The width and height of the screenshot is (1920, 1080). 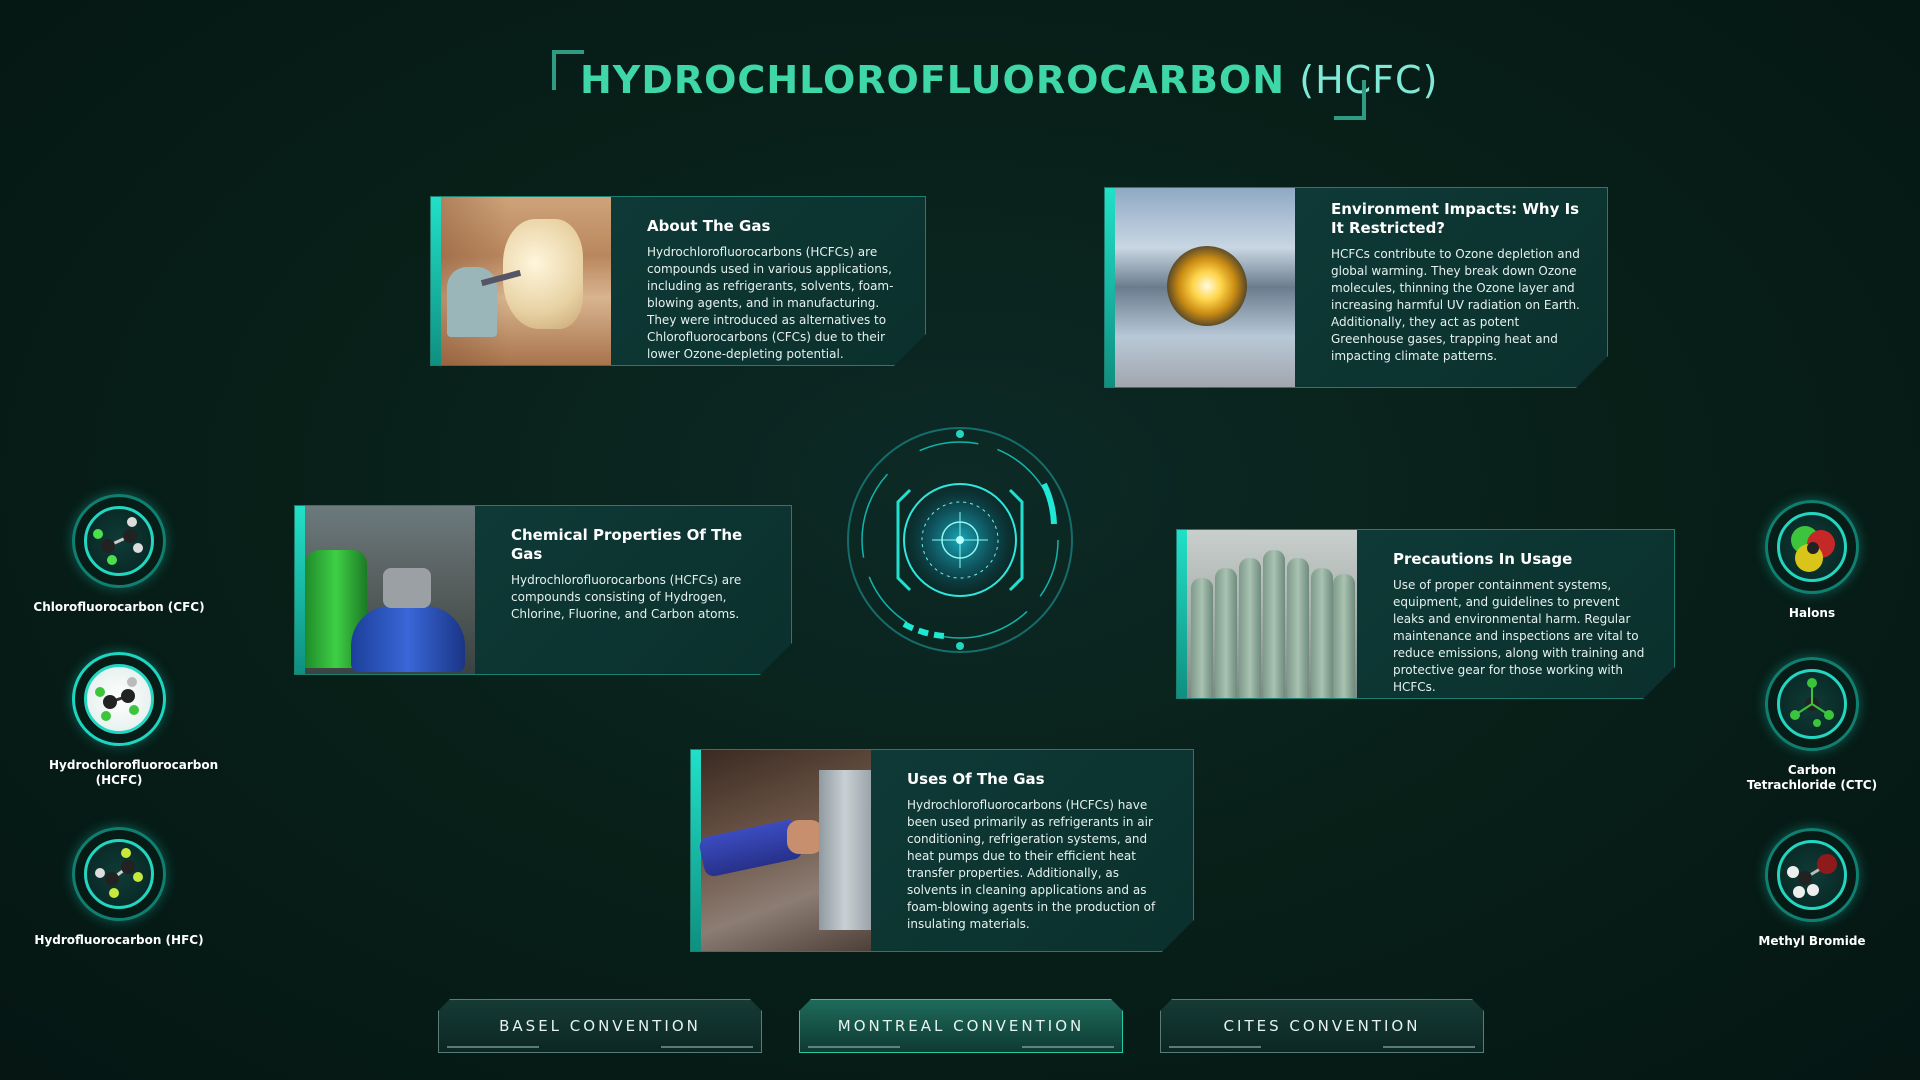 I want to click on gas-item-hfc: Hydrofluorocarbon (HFC), so click(x=119, y=887).